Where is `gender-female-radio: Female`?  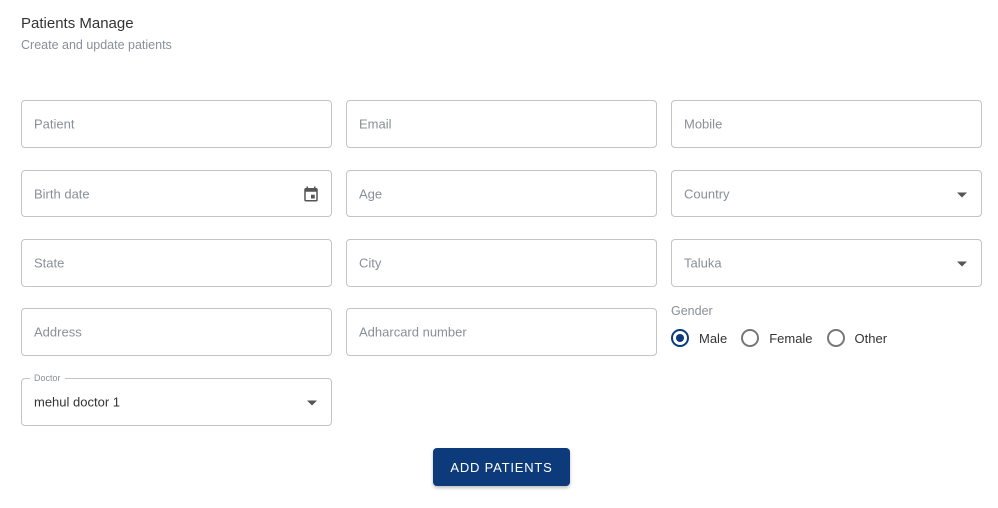 gender-female-radio: Female is located at coordinates (777, 338).